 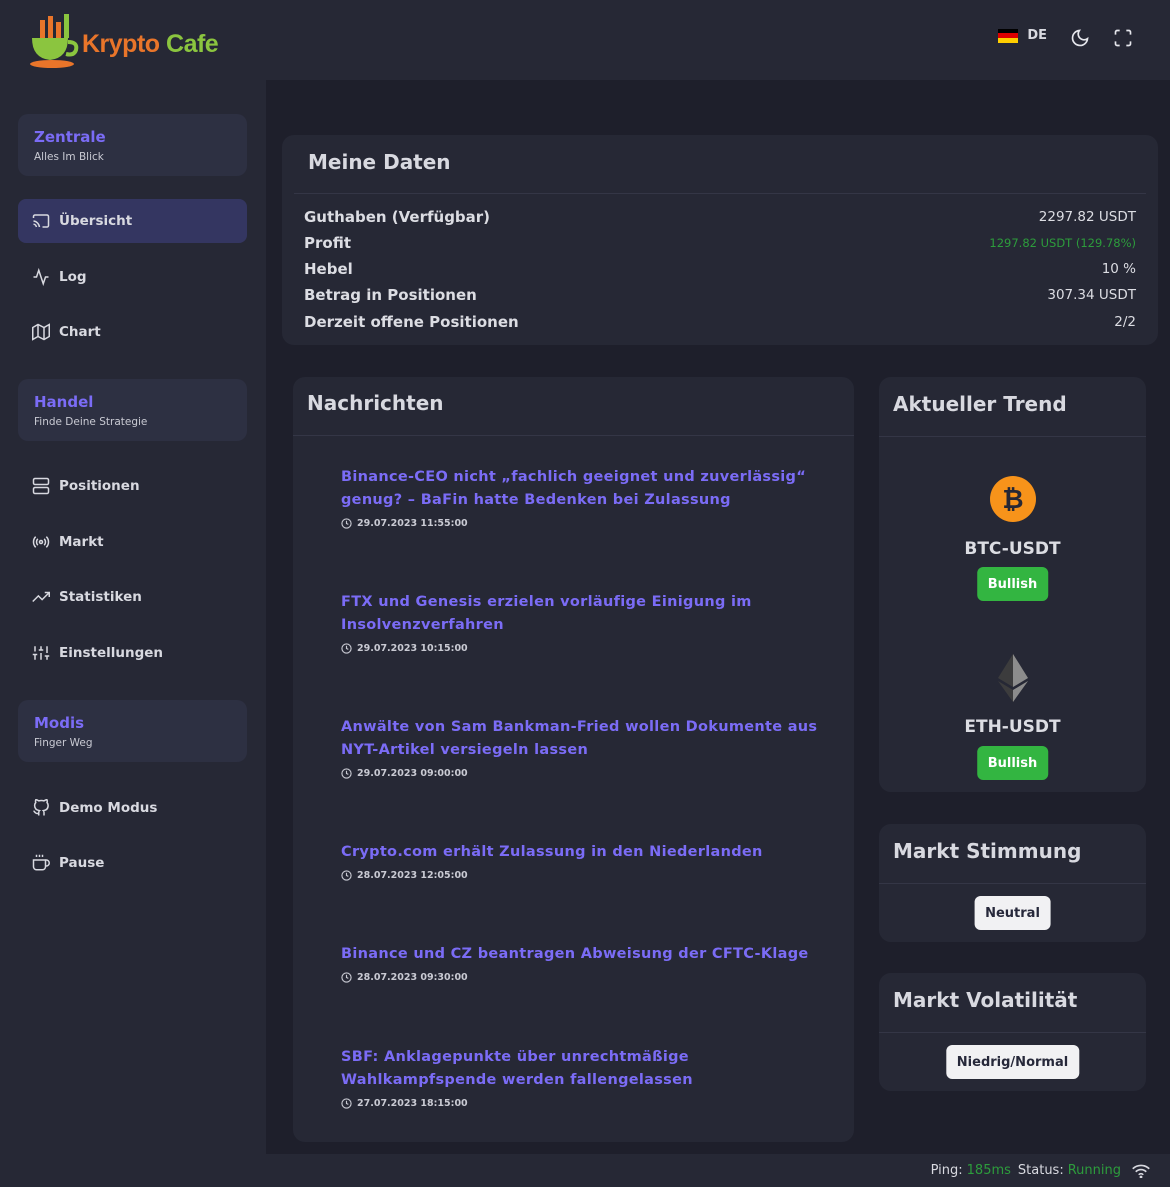 What do you see at coordinates (1087, 217) in the screenshot?
I see `row-value: 2297.82 USDT` at bounding box center [1087, 217].